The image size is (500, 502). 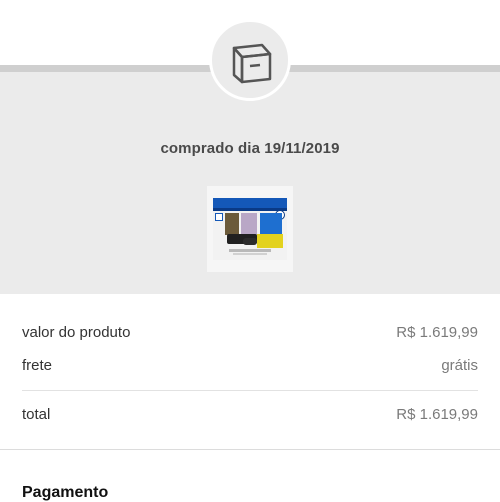 What do you see at coordinates (65, 492) in the screenshot?
I see `payment-heading: Pagamento` at bounding box center [65, 492].